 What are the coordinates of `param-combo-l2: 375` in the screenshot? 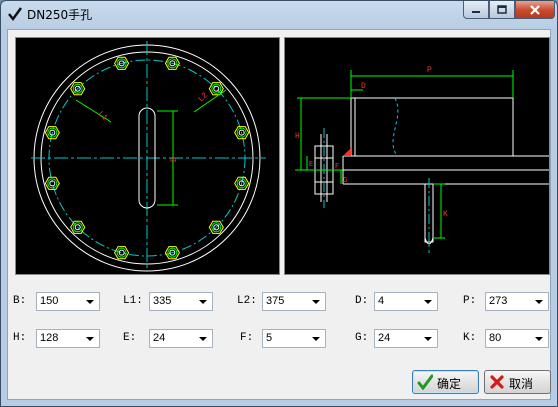 It's located at (294, 301).